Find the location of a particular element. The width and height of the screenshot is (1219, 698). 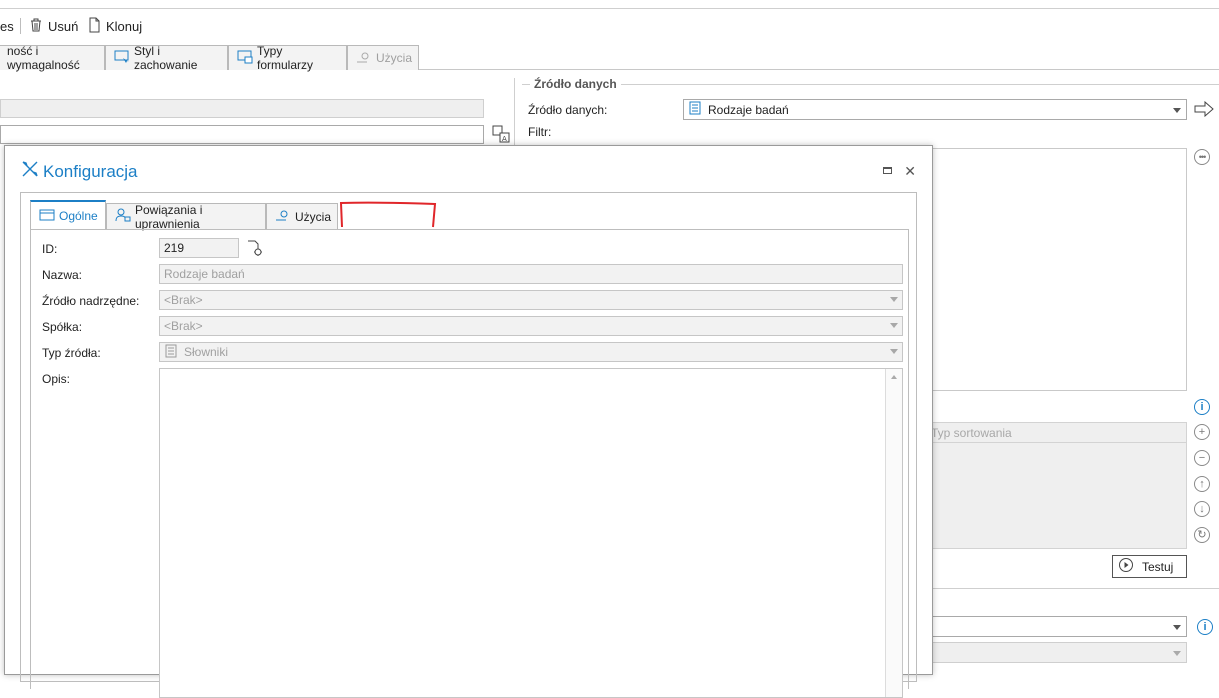

name-field: Rodzaje badań is located at coordinates (531, 274).